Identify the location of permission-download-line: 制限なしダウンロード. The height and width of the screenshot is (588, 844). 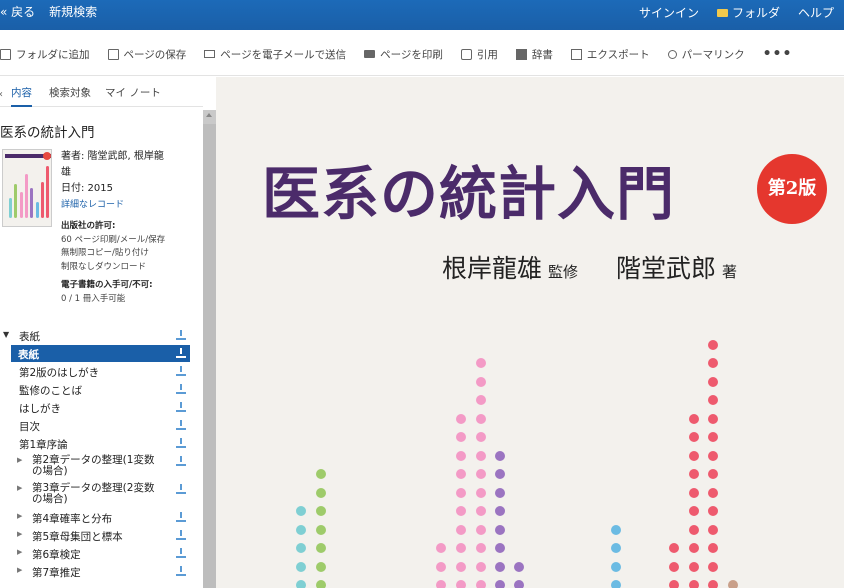
(104, 266).